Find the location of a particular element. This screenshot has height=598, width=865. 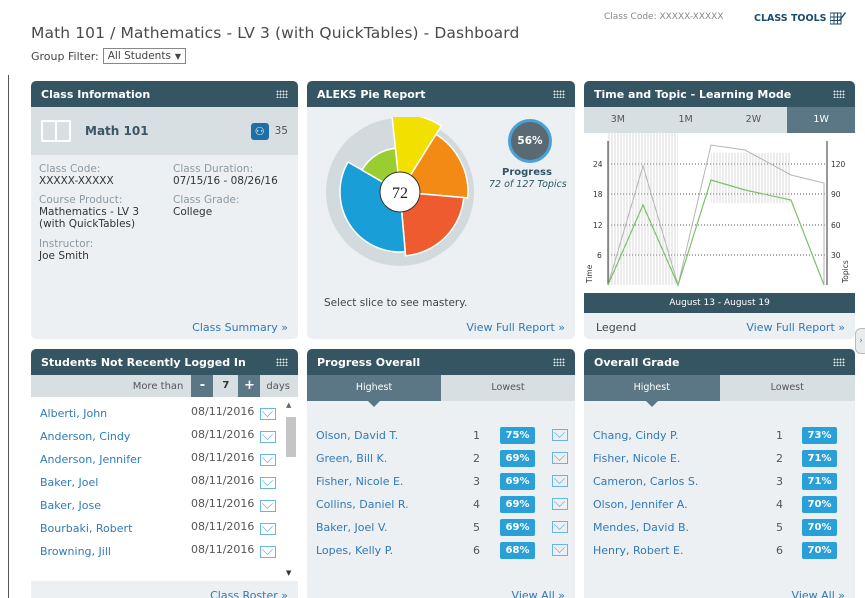

class-tools-button: CLASS TOOLS is located at coordinates (800, 18).